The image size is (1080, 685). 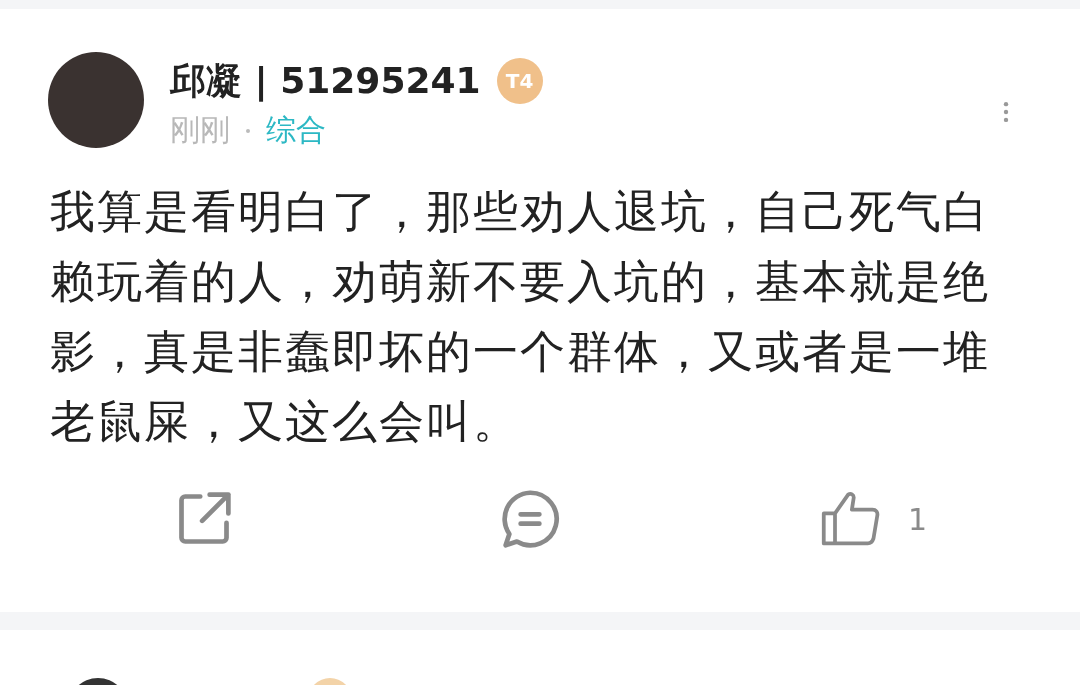 I want to click on comment-icon, so click(x=530, y=519).